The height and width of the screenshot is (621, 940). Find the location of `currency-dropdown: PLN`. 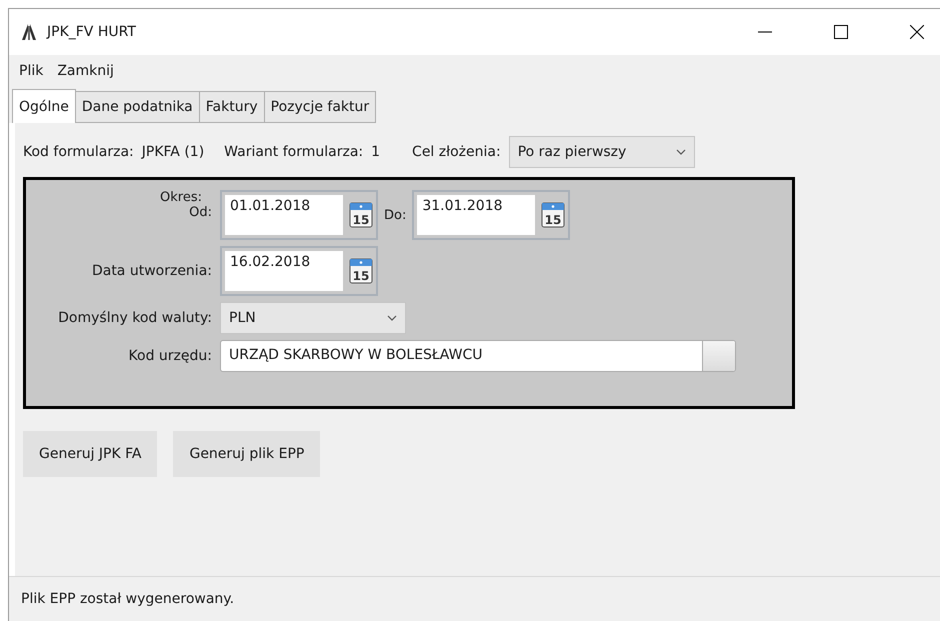

currency-dropdown: PLN is located at coordinates (313, 318).